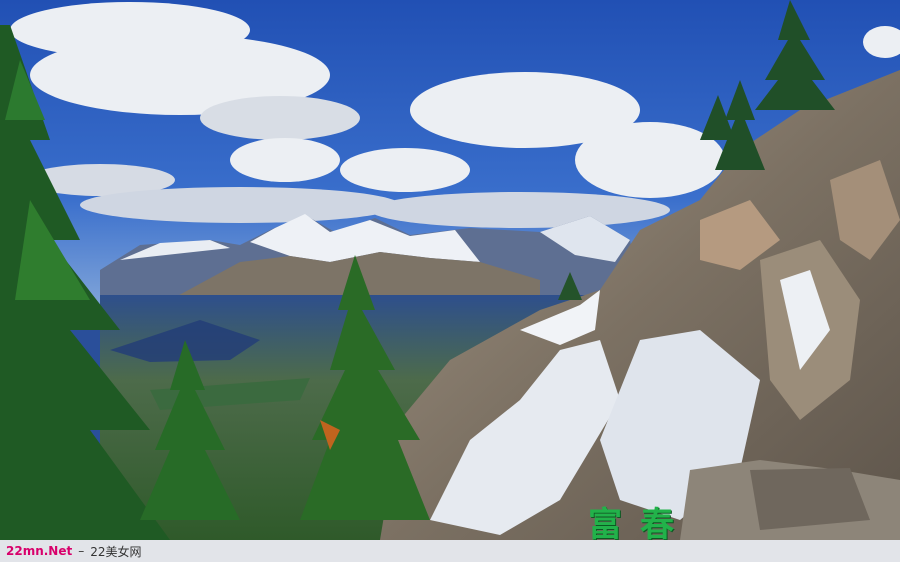 This screenshot has width=900, height=562. Describe the element at coordinates (39, 551) in the screenshot. I see `watermark-site: 22mn.Net` at that location.